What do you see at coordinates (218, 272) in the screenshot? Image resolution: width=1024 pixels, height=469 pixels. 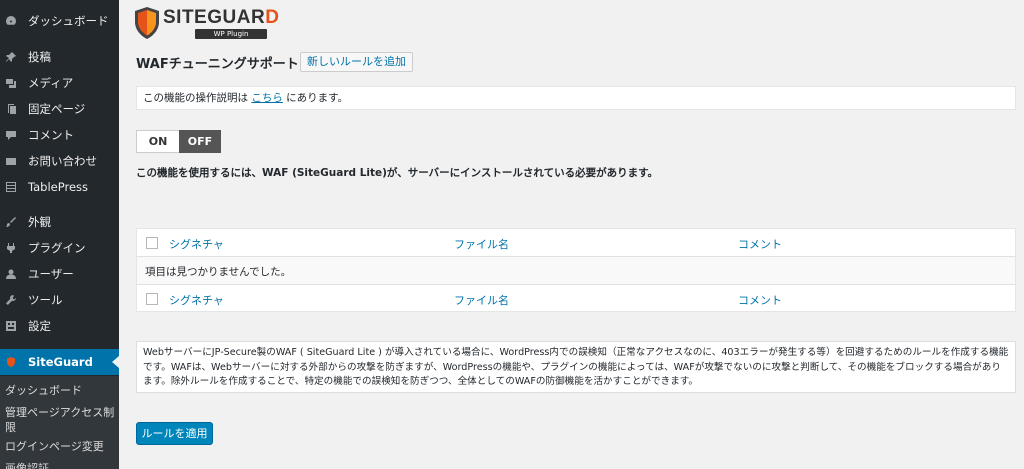 I see `no-items-message: 項目は見つかりませんでした。` at bounding box center [218, 272].